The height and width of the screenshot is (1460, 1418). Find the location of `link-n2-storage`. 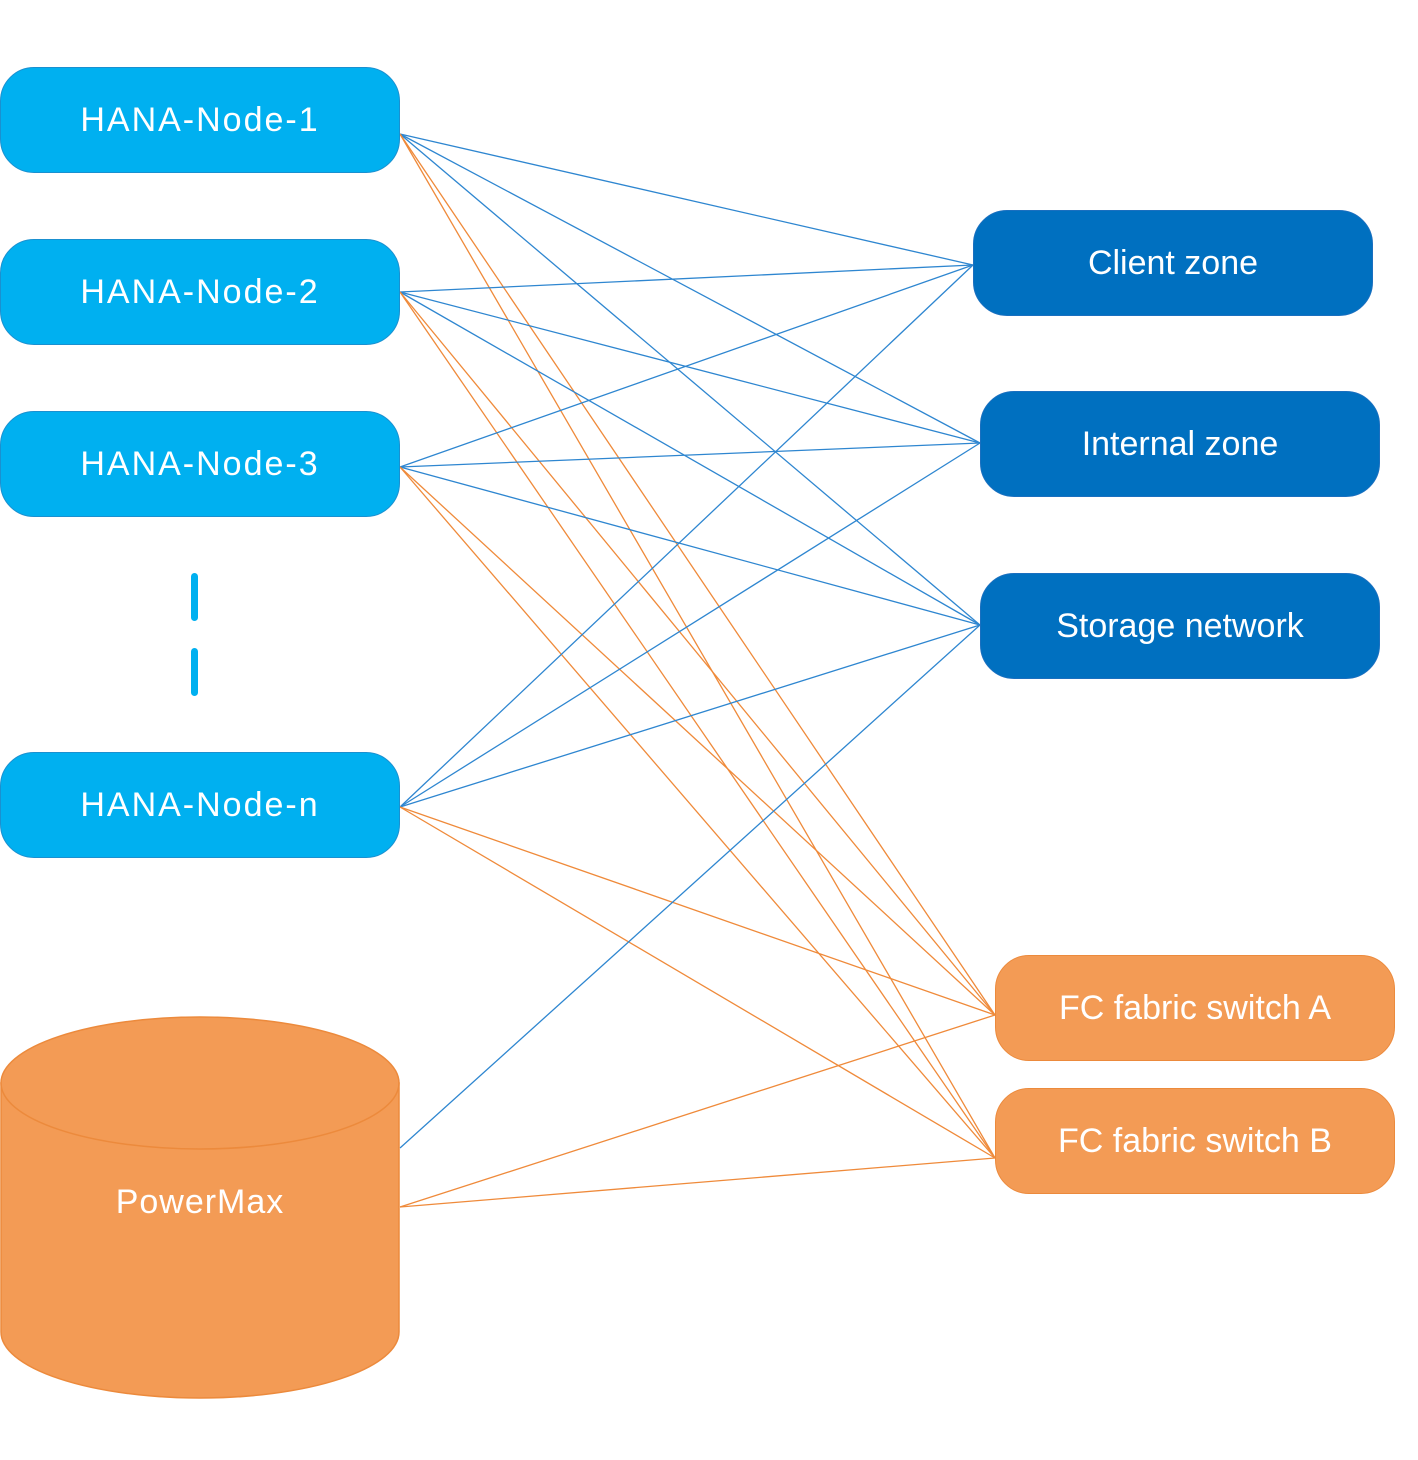

link-n2-storage is located at coordinates (690, 458).